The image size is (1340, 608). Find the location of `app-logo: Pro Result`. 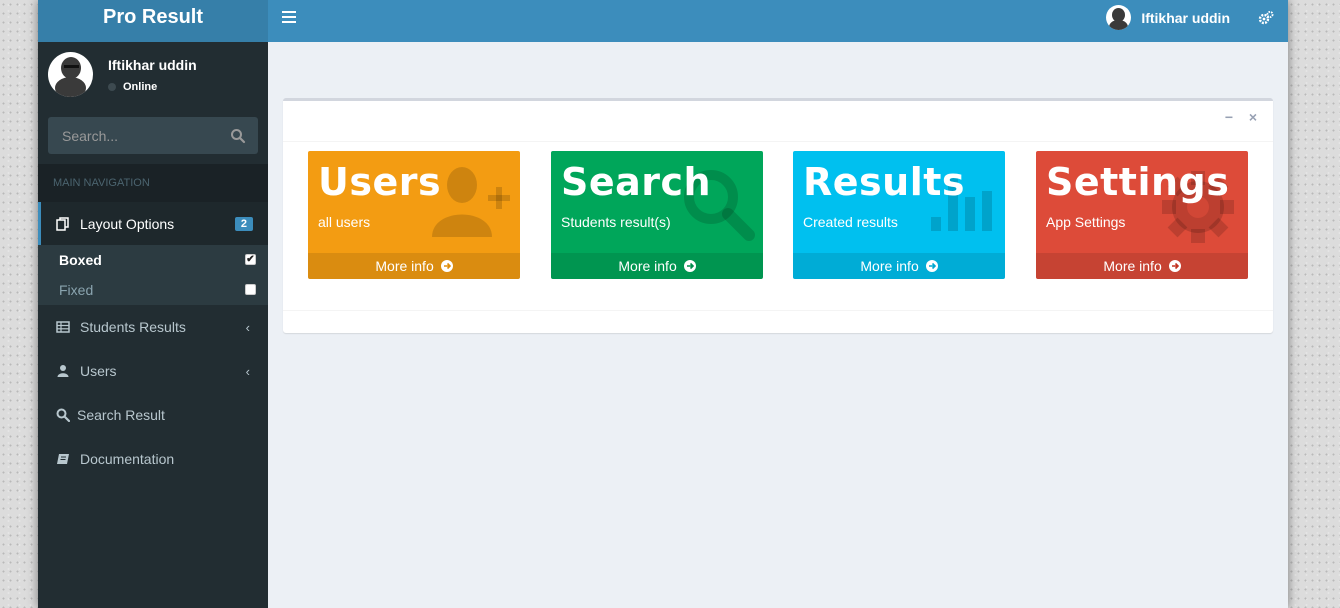

app-logo: Pro Result is located at coordinates (153, 21).